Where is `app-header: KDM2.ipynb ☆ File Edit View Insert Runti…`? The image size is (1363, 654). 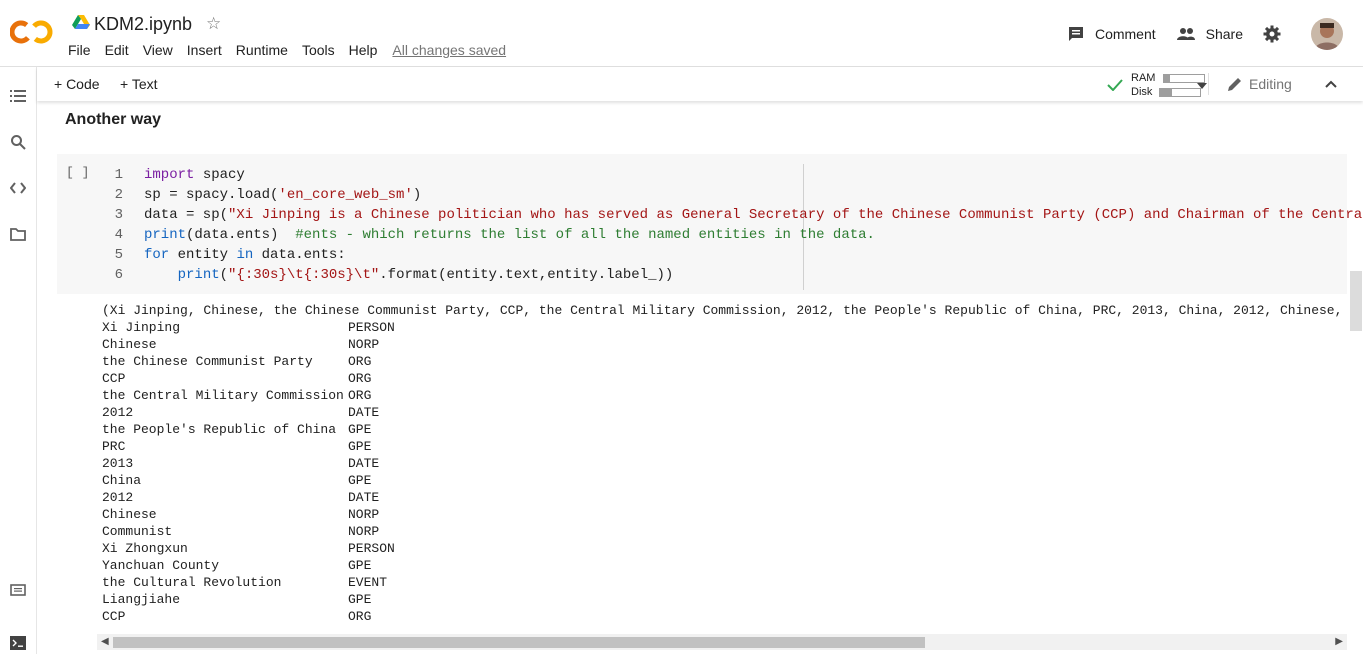
app-header: KDM2.ipynb ☆ File Edit View Insert Runti… is located at coordinates (681, 33).